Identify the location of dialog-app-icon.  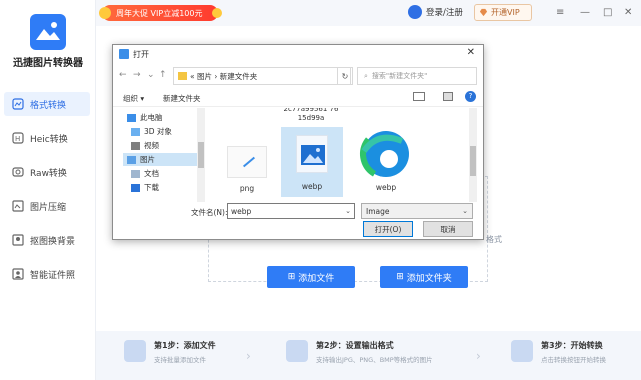
(124, 54).